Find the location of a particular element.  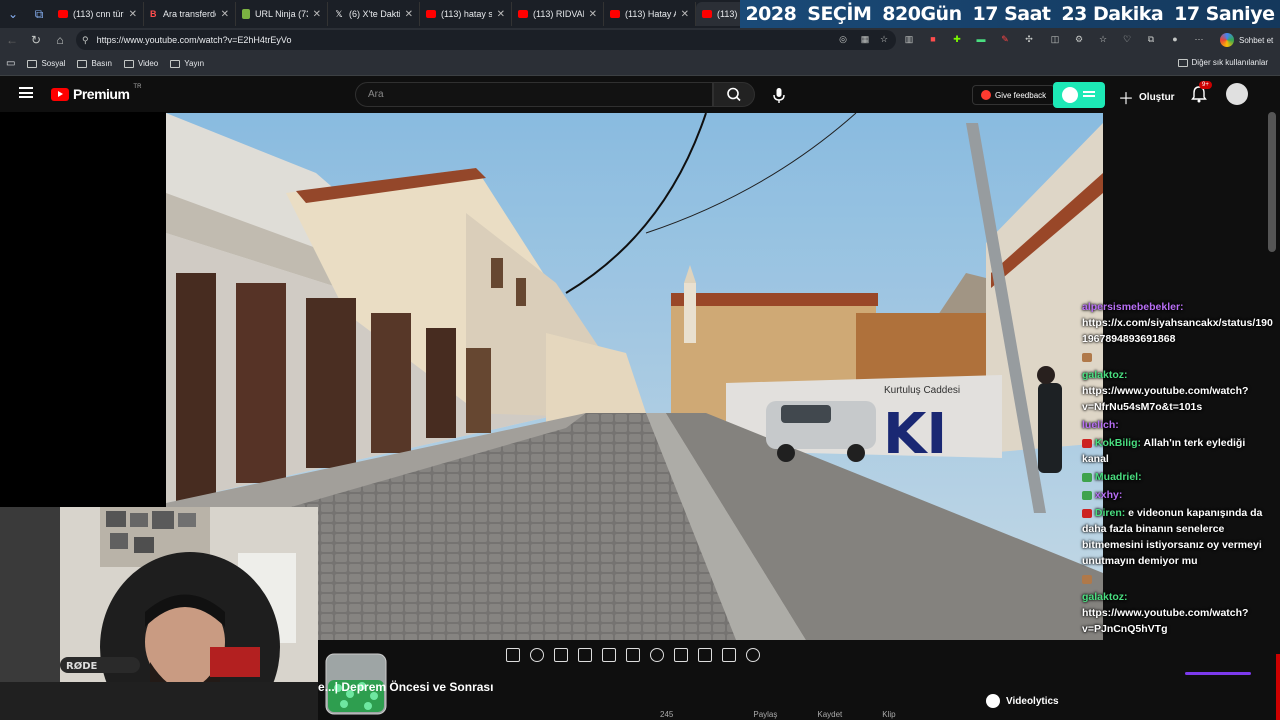

extension-toggle is located at coordinates (1079, 95).